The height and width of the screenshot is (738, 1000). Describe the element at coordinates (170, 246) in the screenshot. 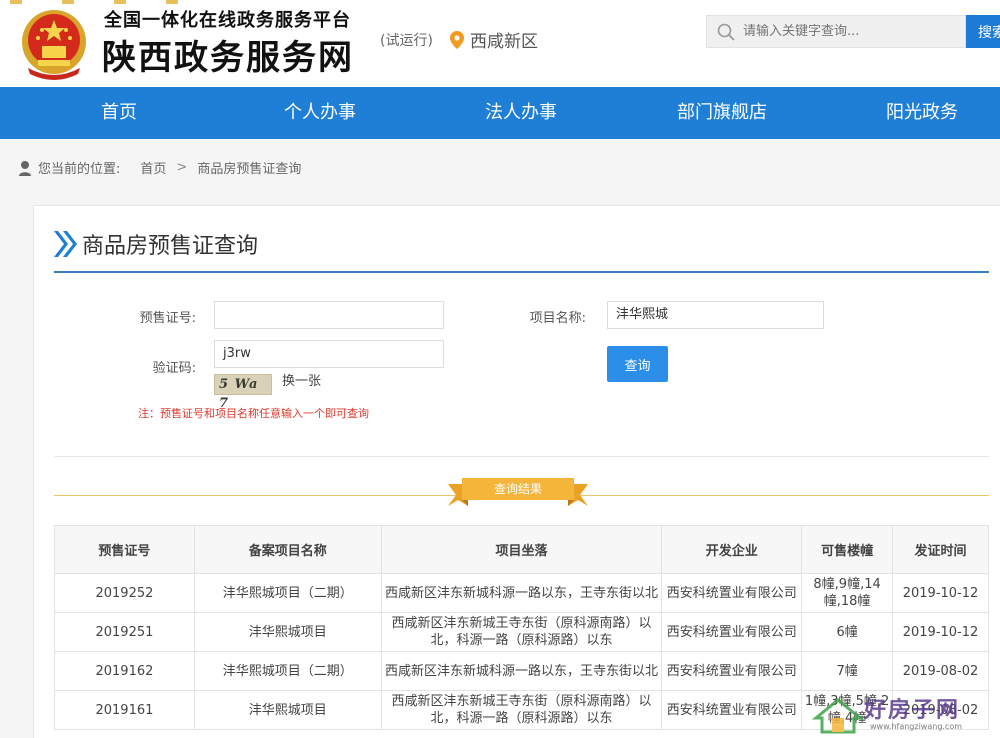

I see `panel-title-text: 商品房预售证查询` at that location.